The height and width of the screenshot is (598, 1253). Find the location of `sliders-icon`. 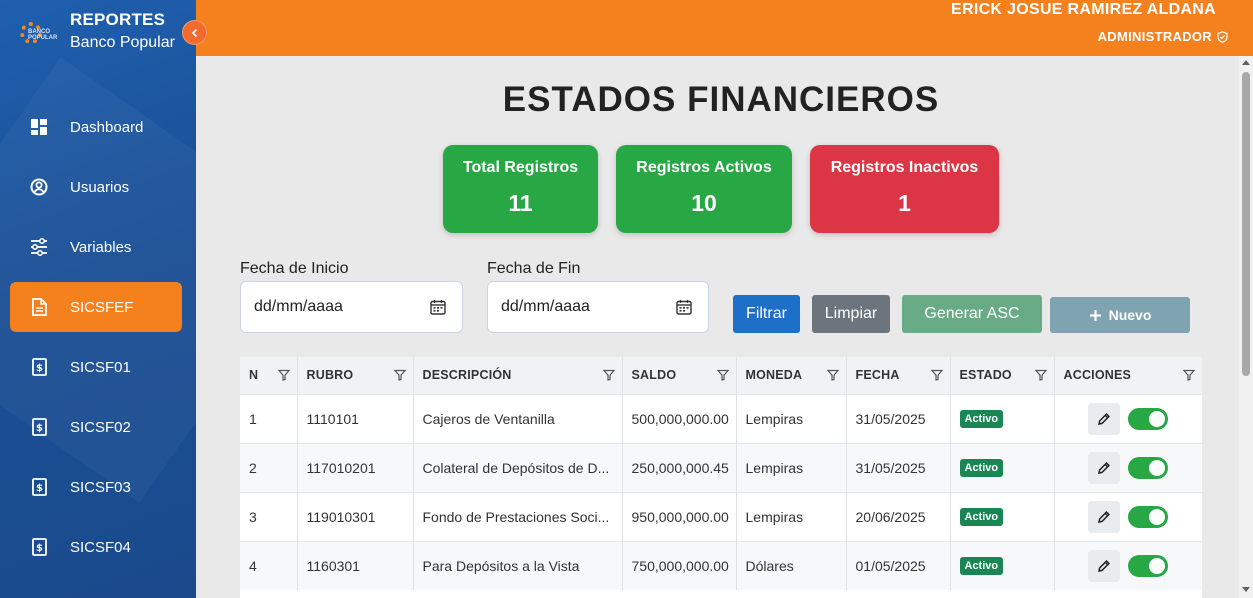

sliders-icon is located at coordinates (39, 247).